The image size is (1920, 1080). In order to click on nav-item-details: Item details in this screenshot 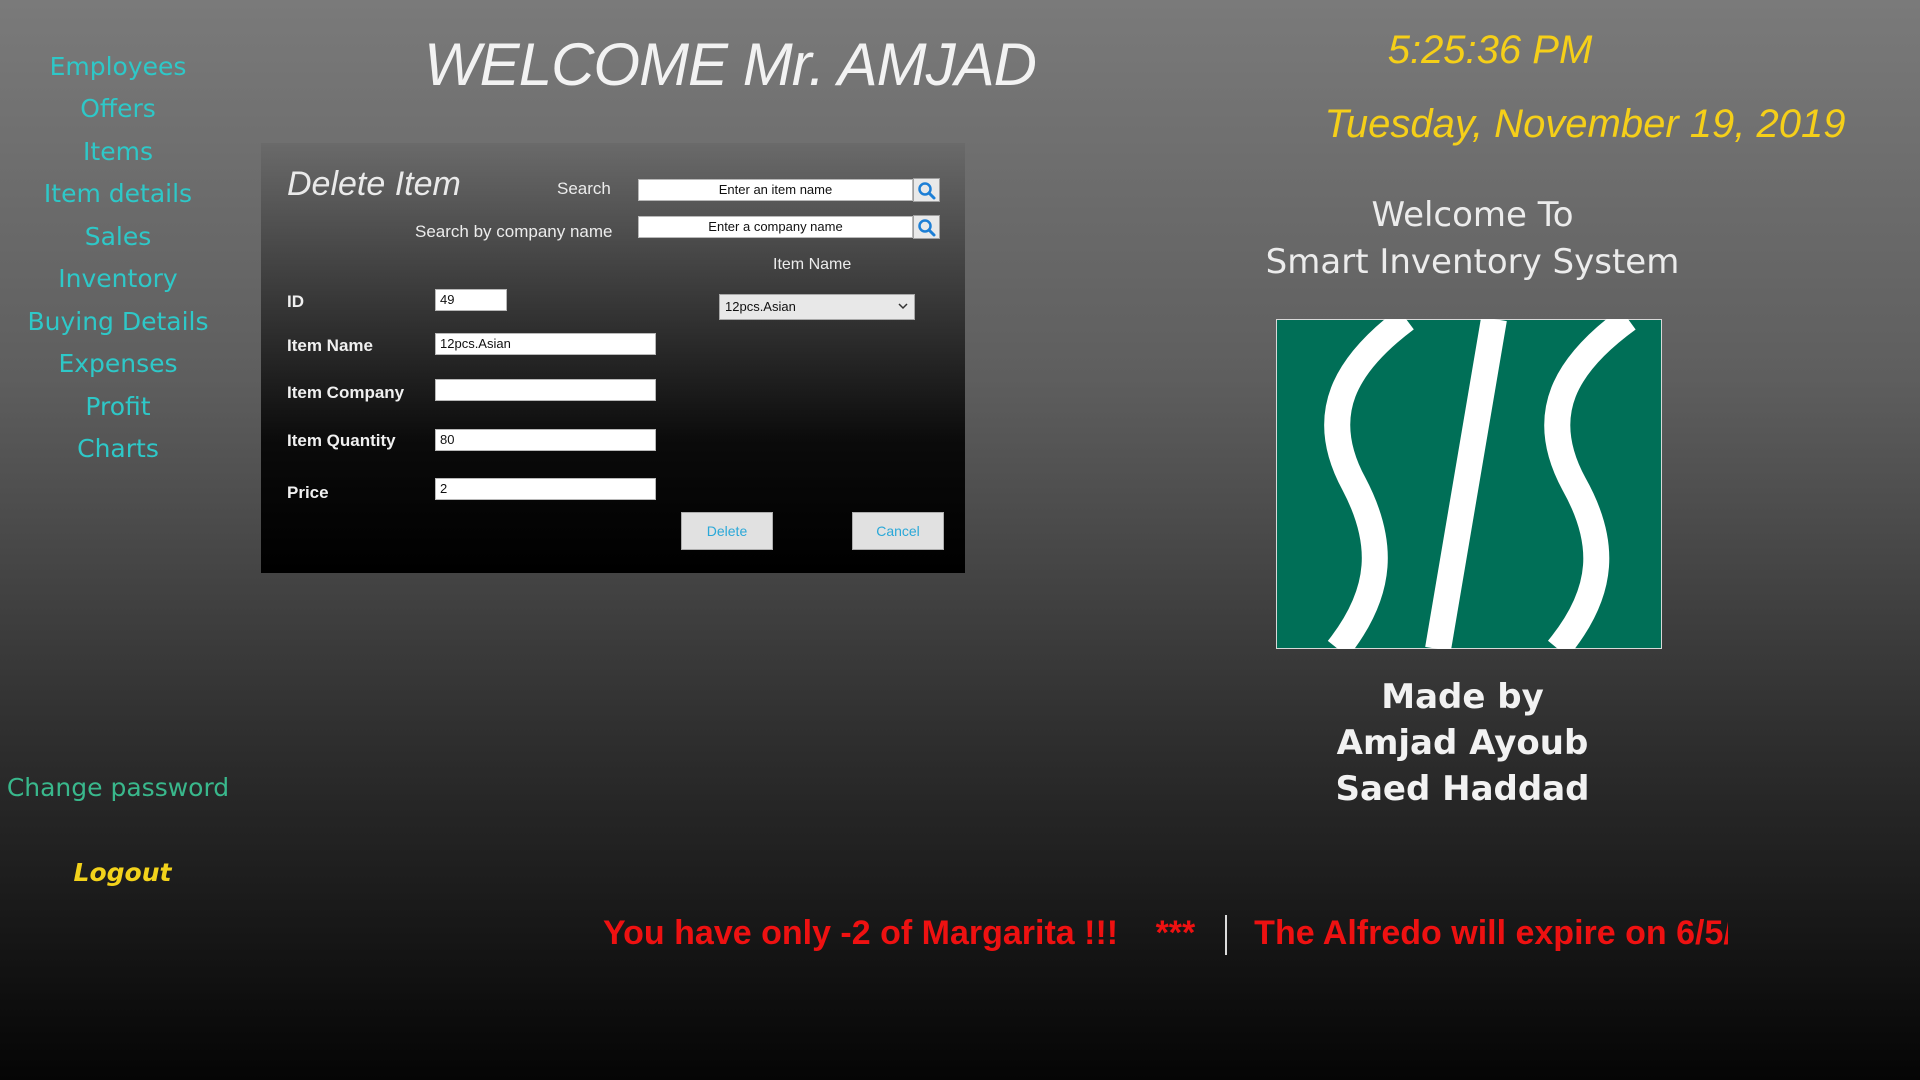, I will do `click(118, 193)`.